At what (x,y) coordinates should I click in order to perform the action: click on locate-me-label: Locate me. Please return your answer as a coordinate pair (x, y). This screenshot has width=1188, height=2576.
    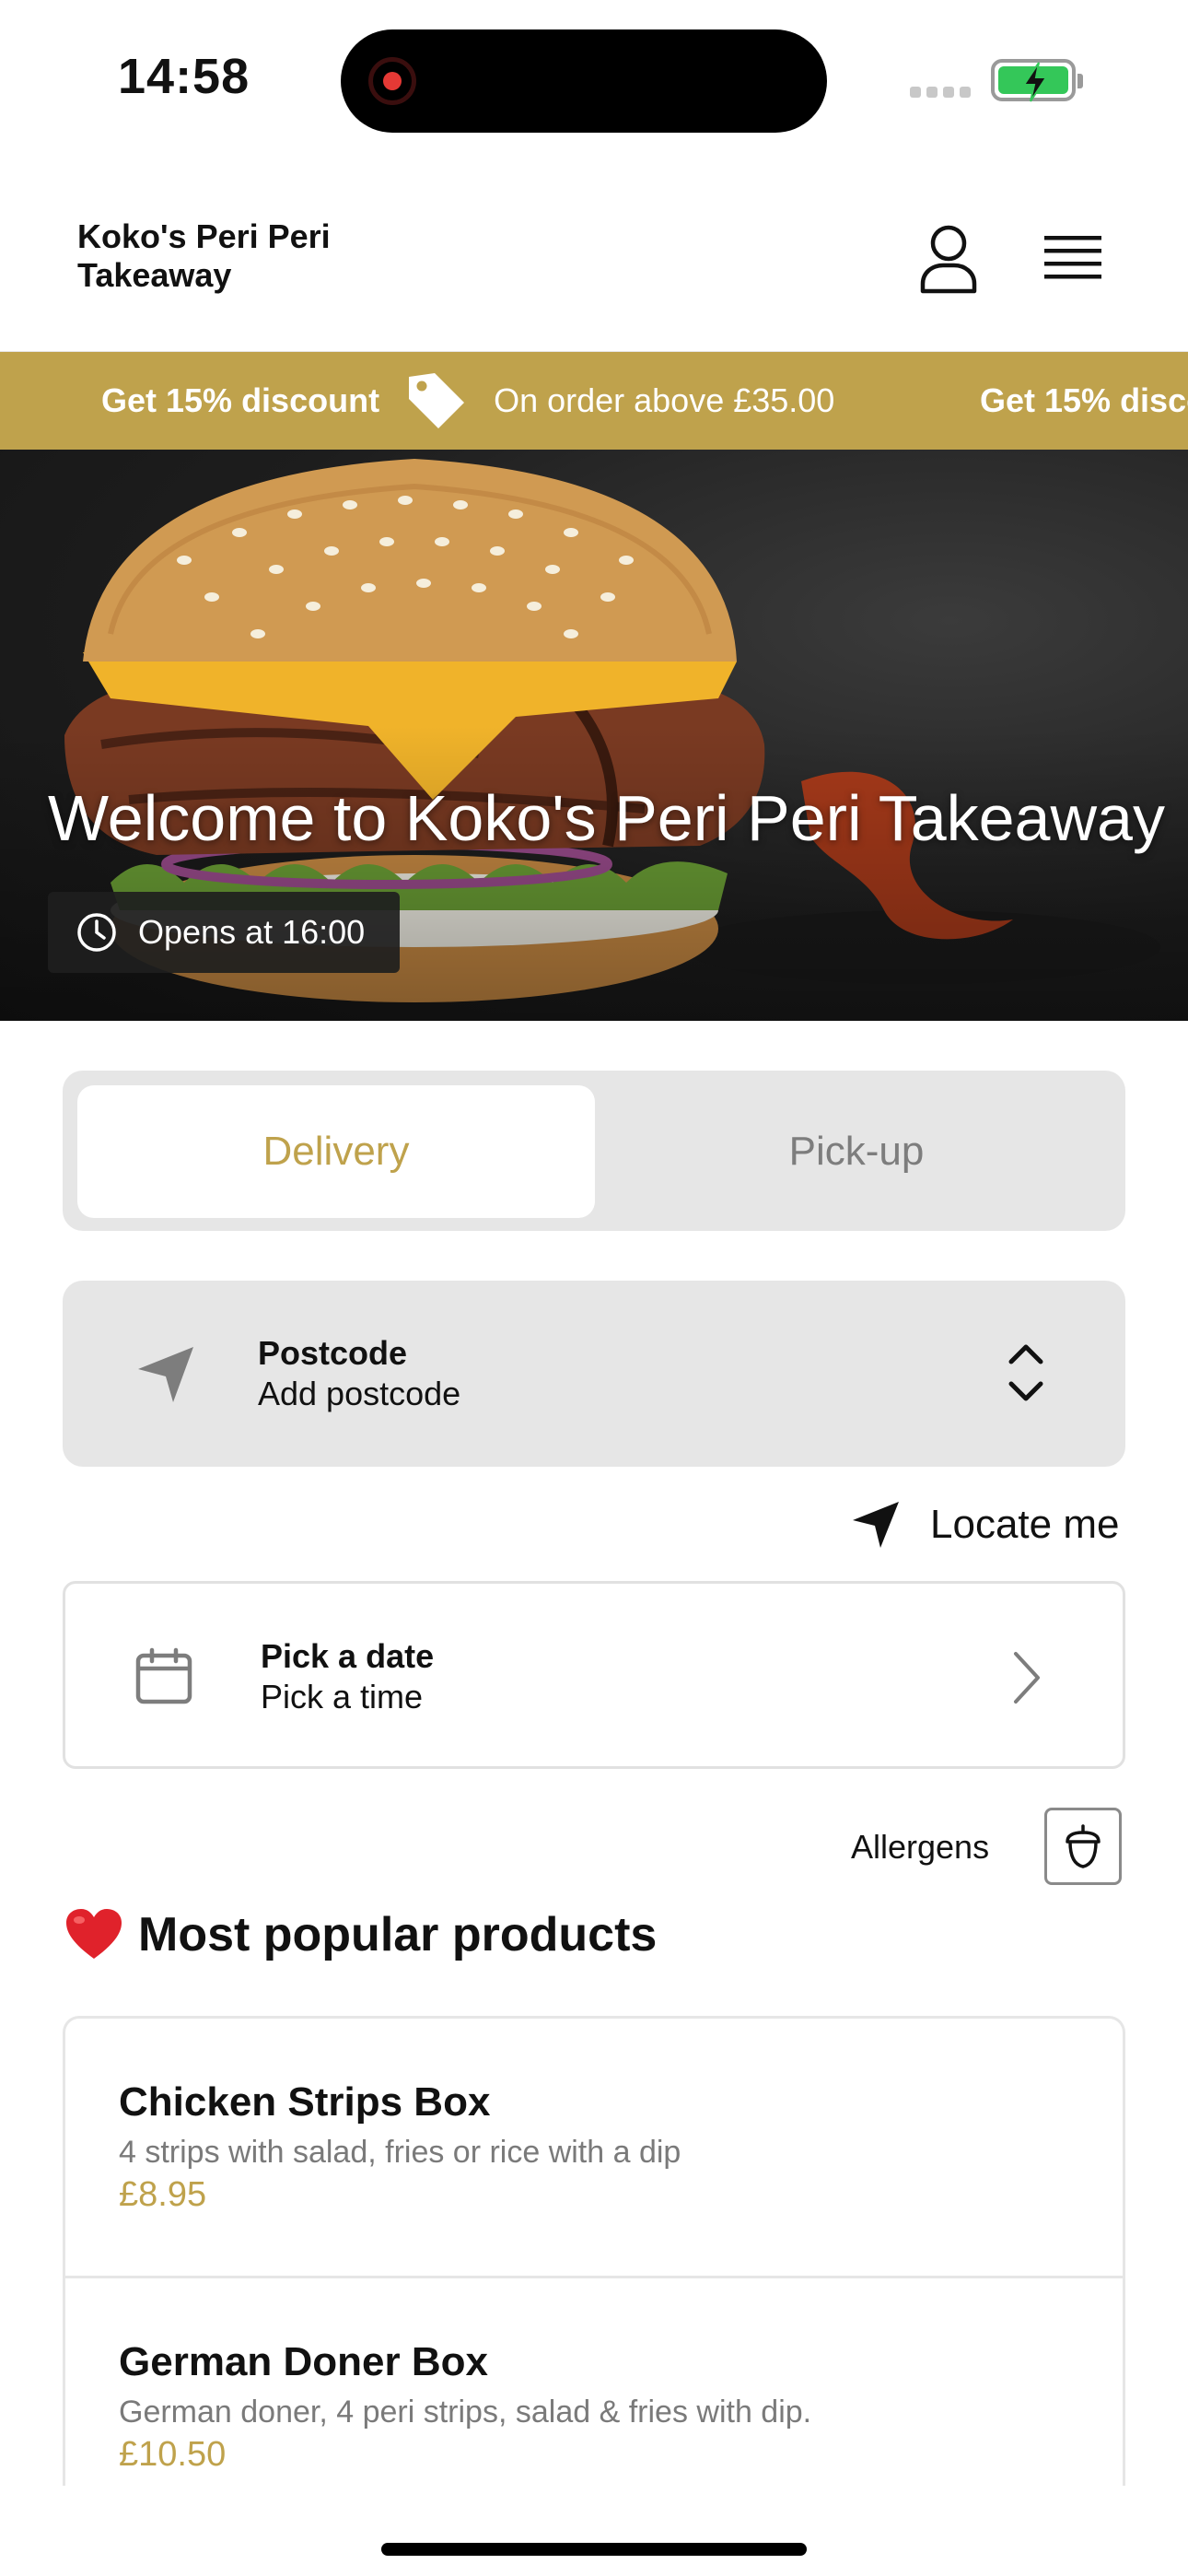
    Looking at the image, I should click on (1025, 1524).